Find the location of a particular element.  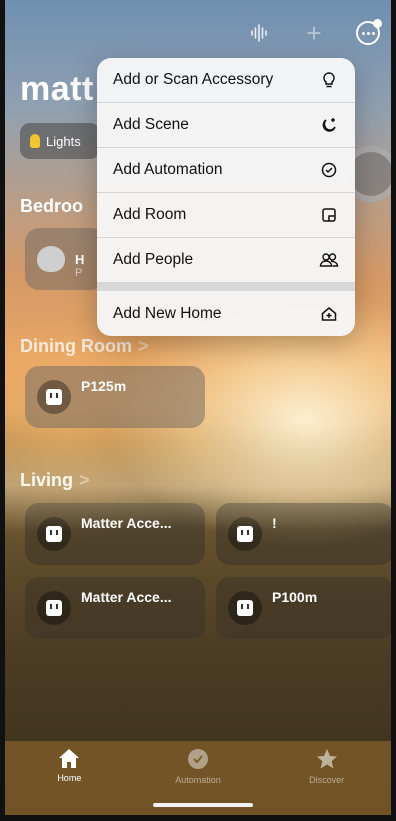

tab-label: Home is located at coordinates (69, 778).